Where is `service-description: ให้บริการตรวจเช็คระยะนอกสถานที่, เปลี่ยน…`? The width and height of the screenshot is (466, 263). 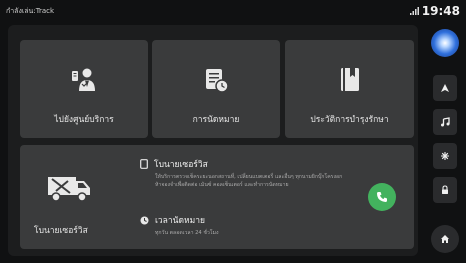
service-description: ให้บริการตรวจเช็คระยะนอกสถานที่, เปลี่ยน… is located at coordinates (249, 181).